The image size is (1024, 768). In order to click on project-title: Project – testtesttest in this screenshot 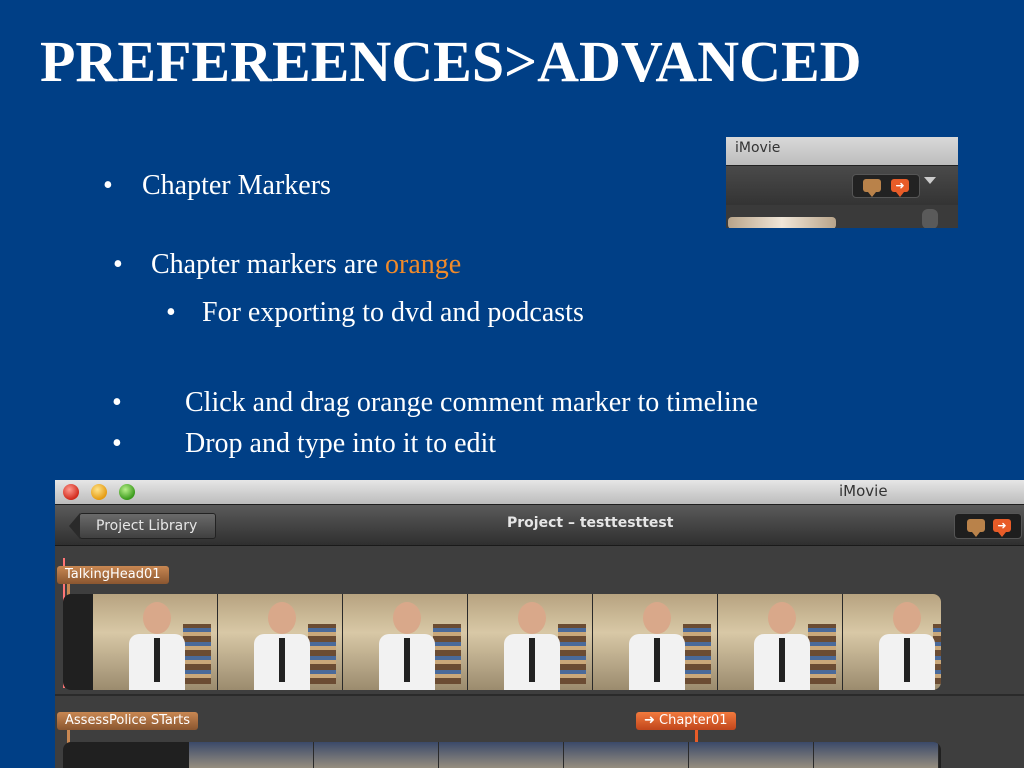, I will do `click(590, 523)`.